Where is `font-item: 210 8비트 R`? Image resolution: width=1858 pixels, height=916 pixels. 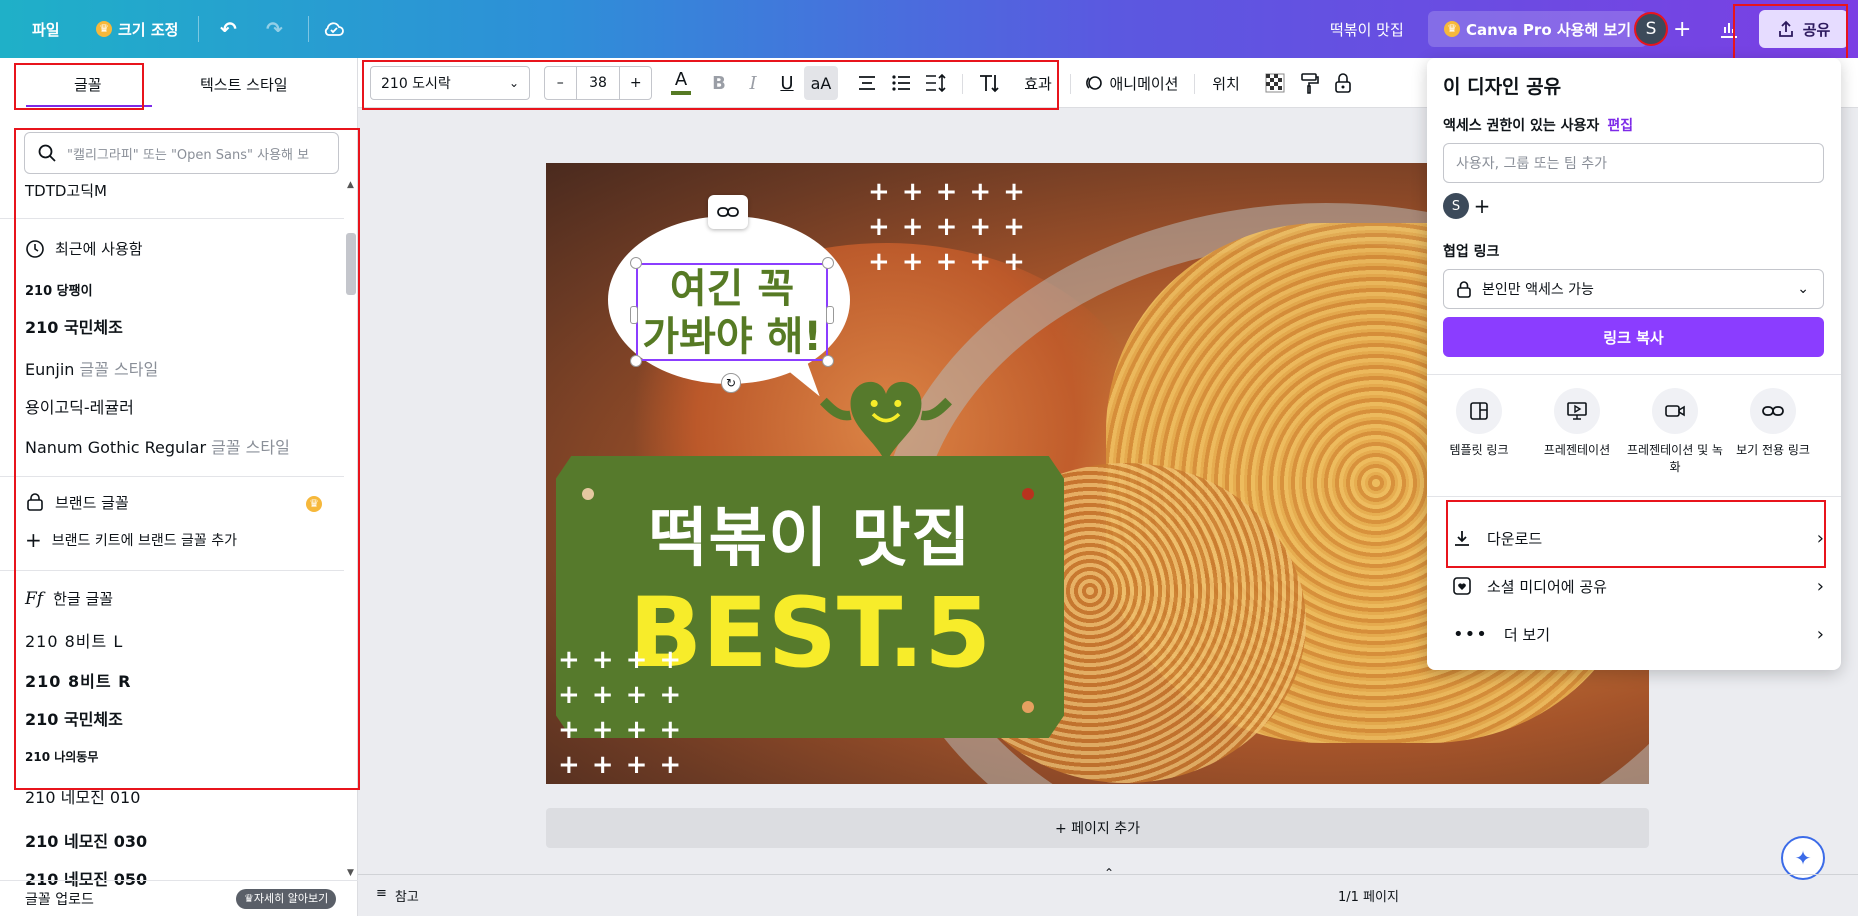
font-item: 210 8비트 R is located at coordinates (78, 680).